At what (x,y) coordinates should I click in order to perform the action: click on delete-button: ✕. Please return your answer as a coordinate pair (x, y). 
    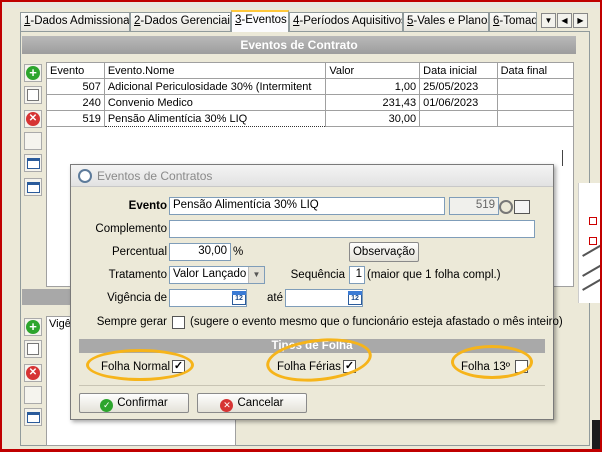
    Looking at the image, I should click on (33, 119).